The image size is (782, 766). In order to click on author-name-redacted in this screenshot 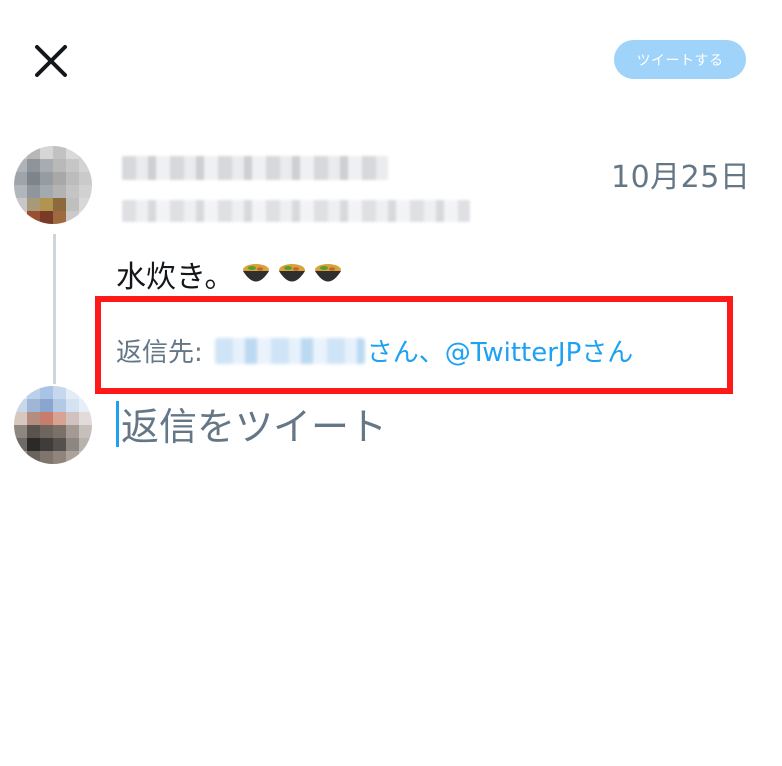, I will do `click(255, 168)`.